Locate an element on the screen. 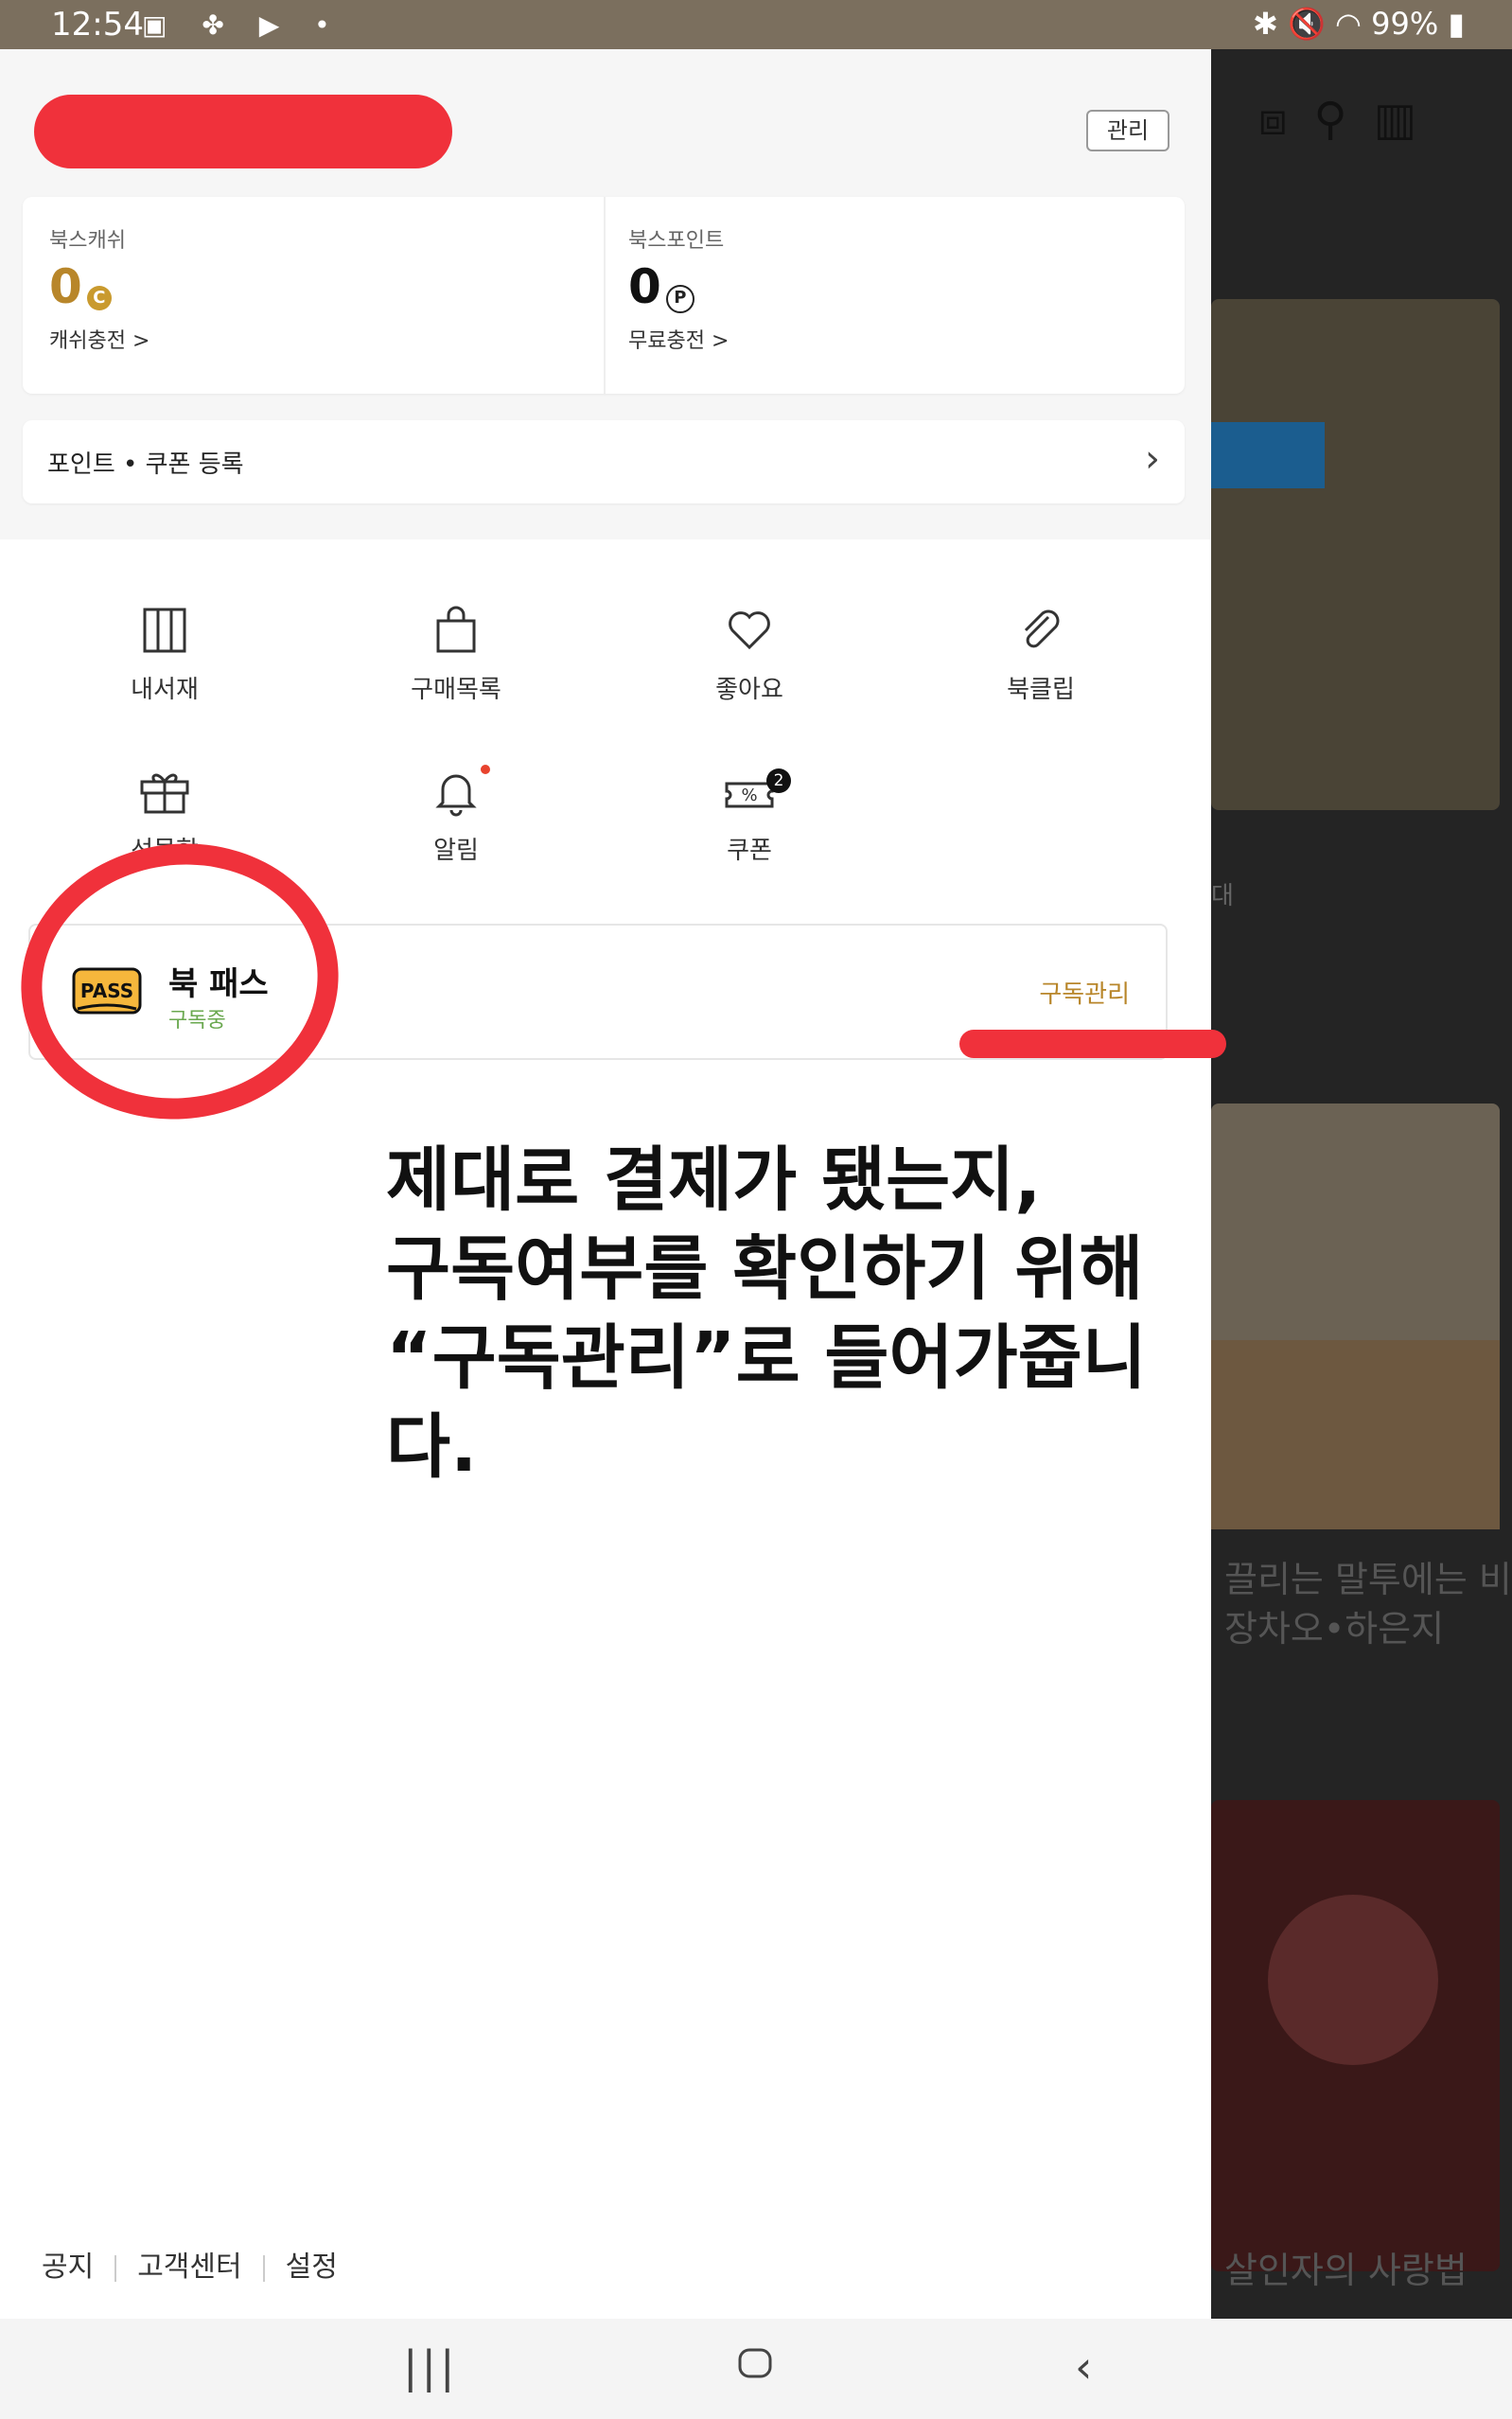 The image size is (1512, 2419). point-section: 북스포인트 0 P 무료충전 > is located at coordinates (678, 288).